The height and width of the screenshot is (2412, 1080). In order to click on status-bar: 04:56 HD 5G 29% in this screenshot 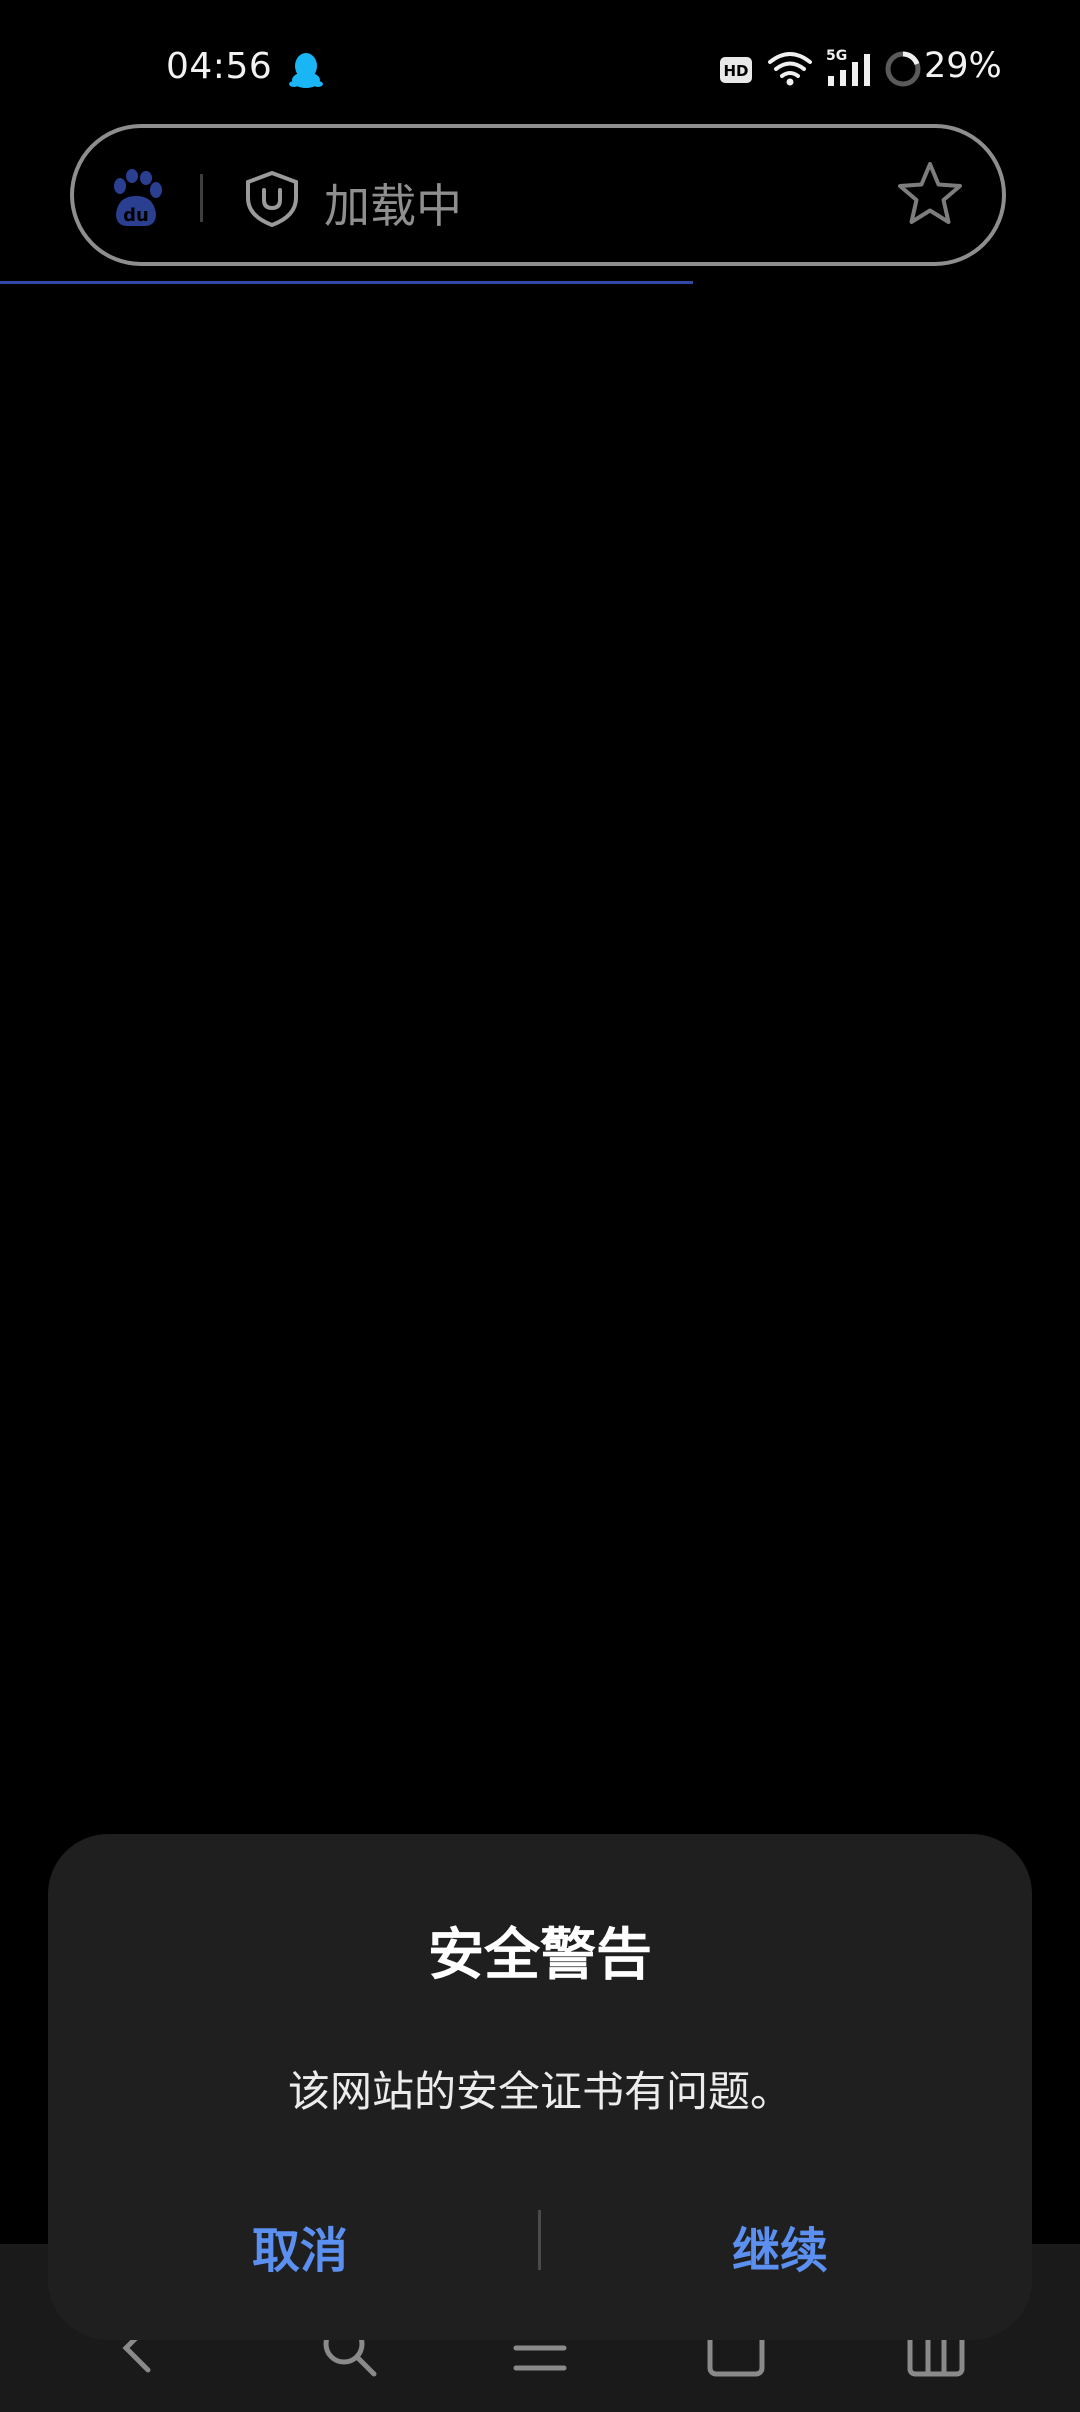, I will do `click(540, 60)`.